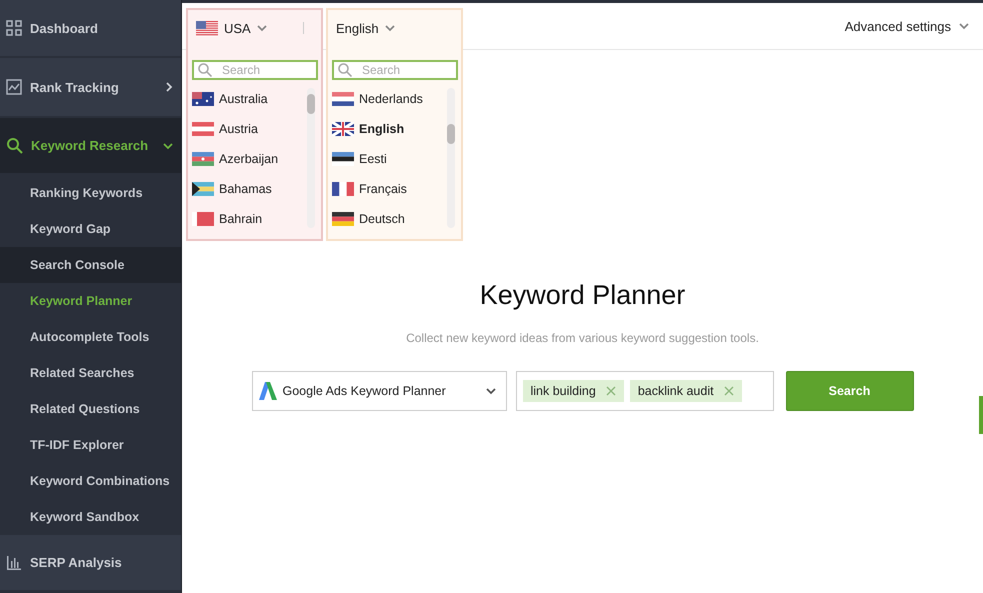 The width and height of the screenshot is (983, 593). Describe the element at coordinates (247, 129) in the screenshot. I see `country-option: Austria` at that location.